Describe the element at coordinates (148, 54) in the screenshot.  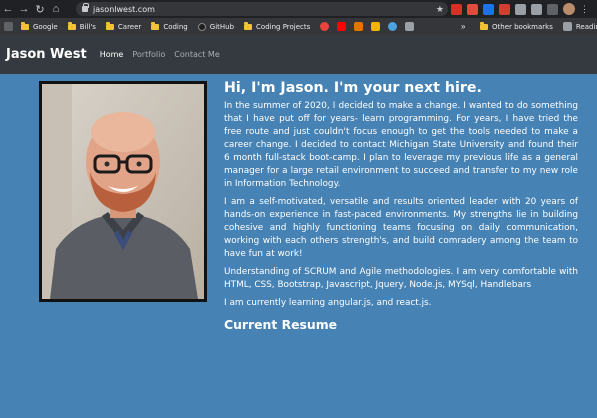
I see `nav-portfolio: Portfolio` at that location.